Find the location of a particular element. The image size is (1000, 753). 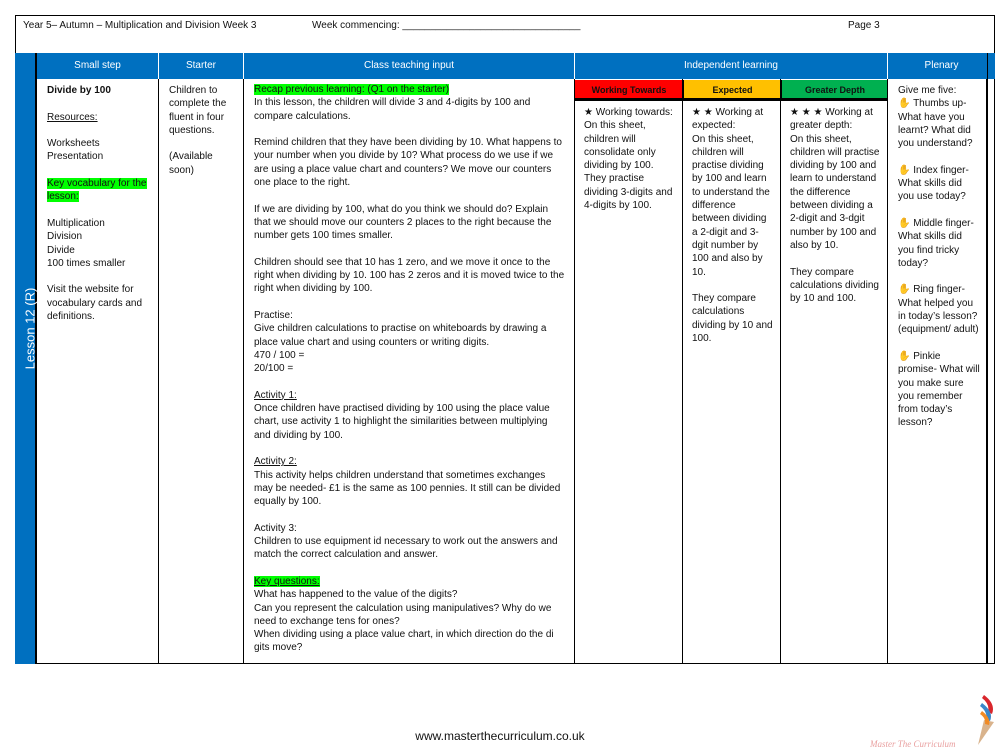

vocab-item: Divide is located at coordinates (61, 250).